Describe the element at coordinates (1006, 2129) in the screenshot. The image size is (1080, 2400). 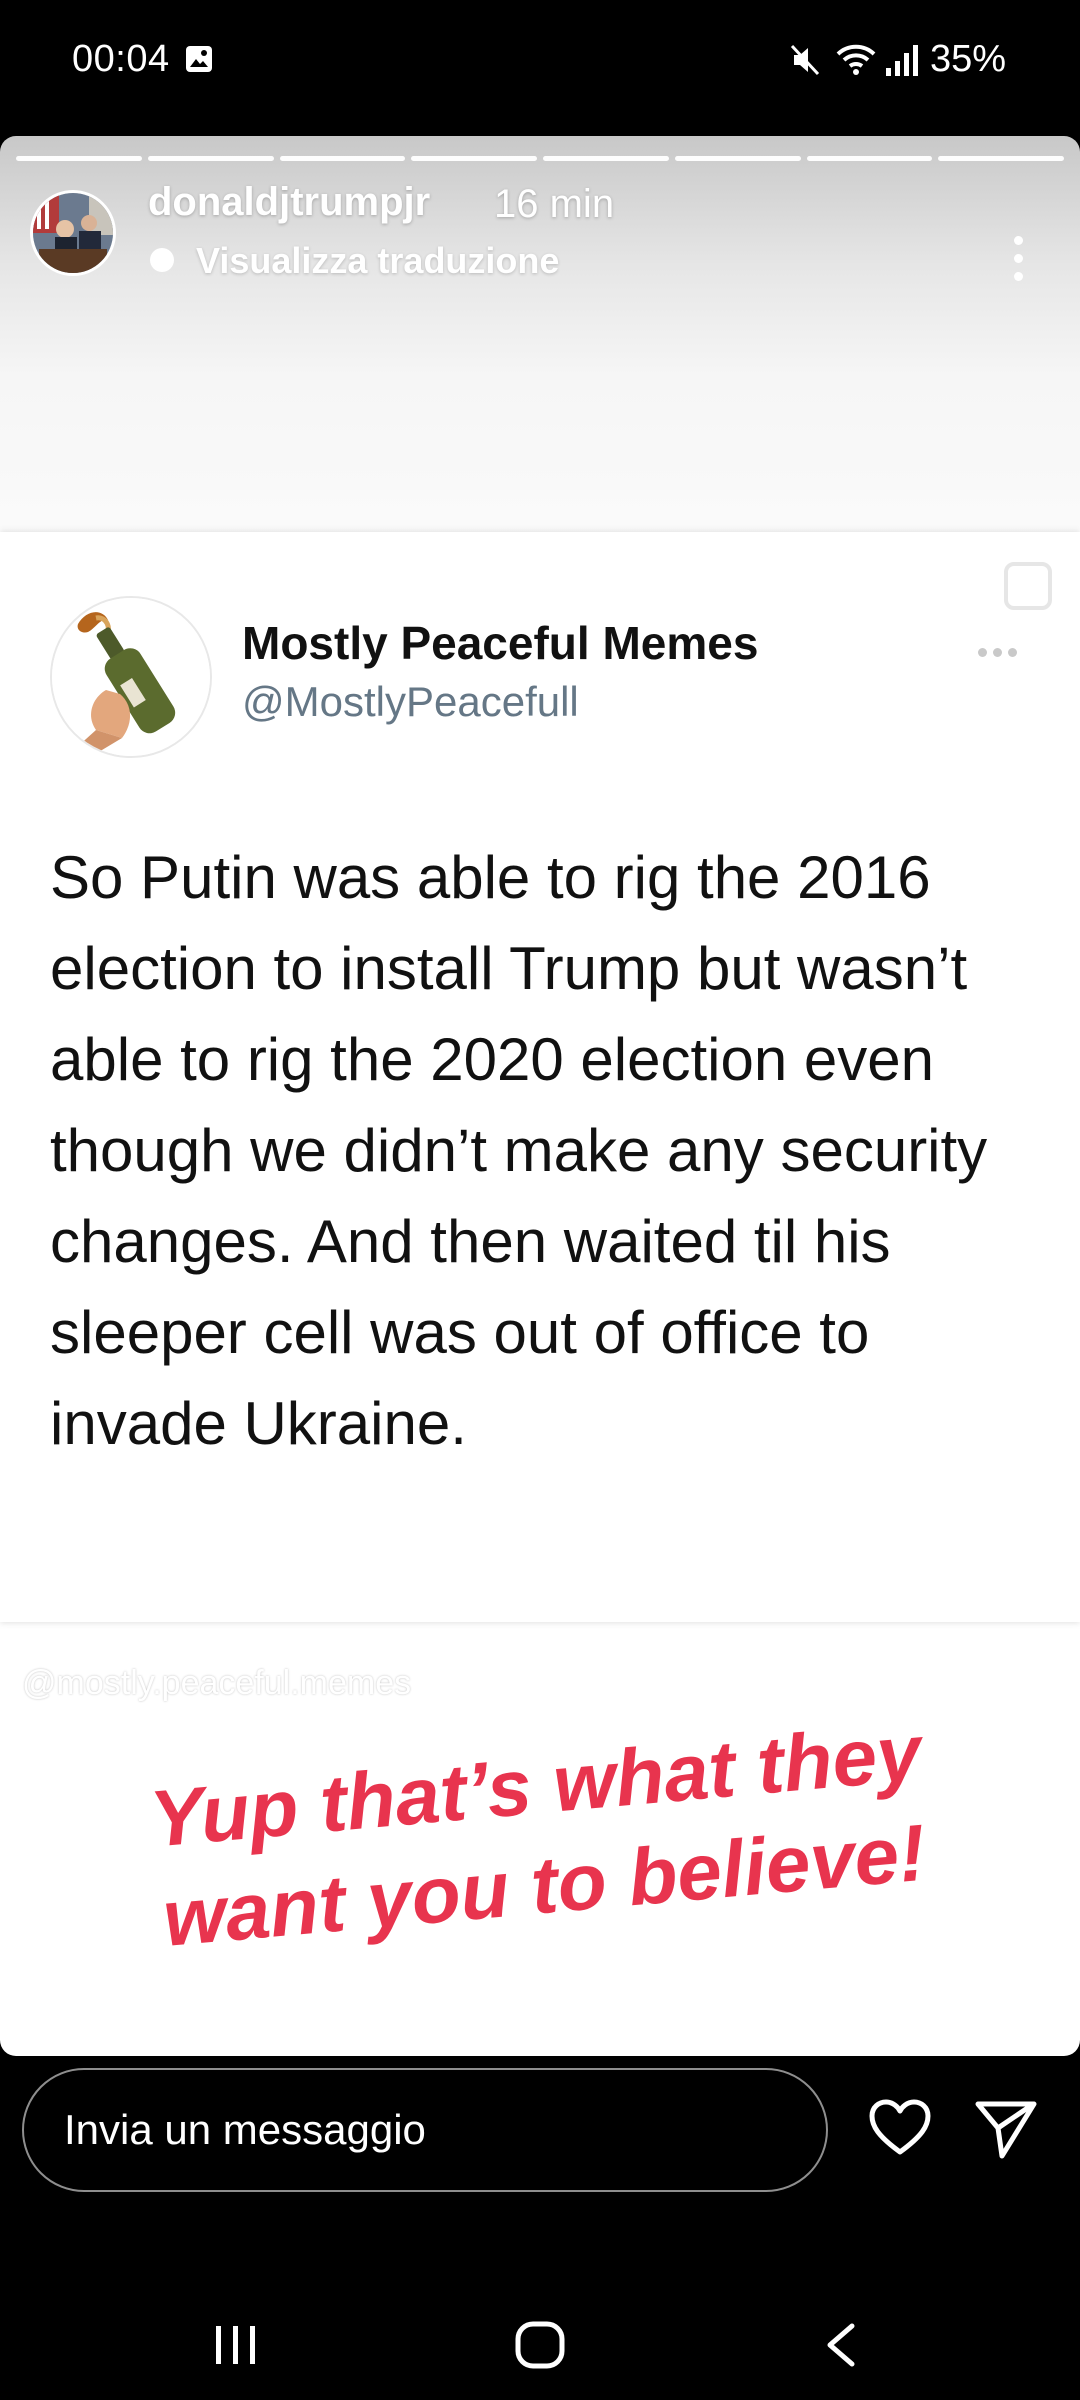
I see `send-direct-icon` at that location.